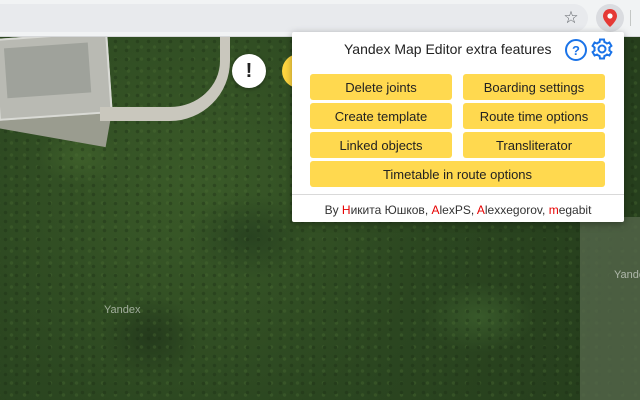 Image resolution: width=640 pixels, height=400 pixels. I want to click on author-initial: Н, so click(346, 210).